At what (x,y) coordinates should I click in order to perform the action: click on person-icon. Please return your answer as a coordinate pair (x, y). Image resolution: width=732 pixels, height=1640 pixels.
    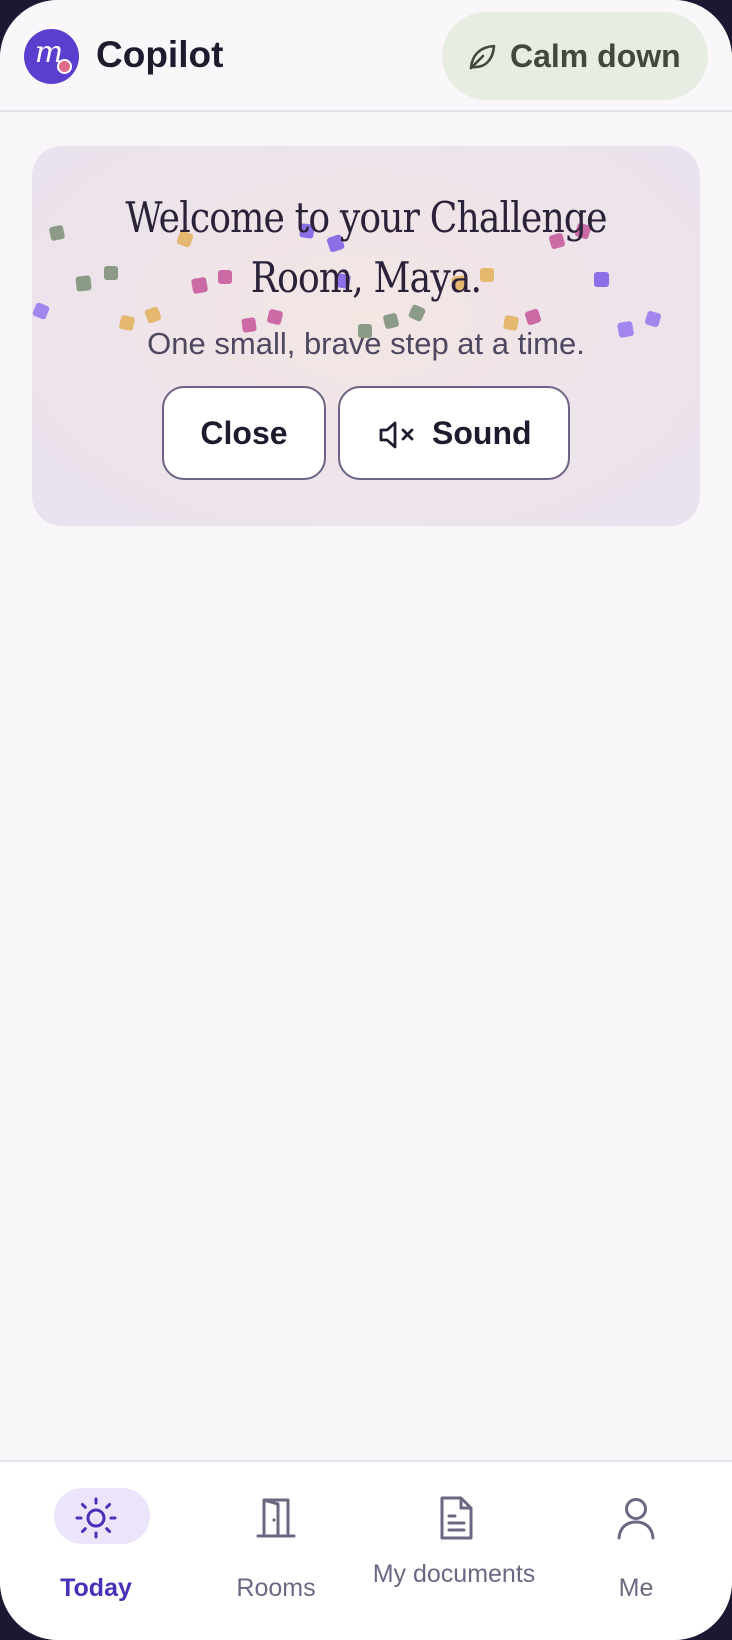
    Looking at the image, I should click on (636, 1519).